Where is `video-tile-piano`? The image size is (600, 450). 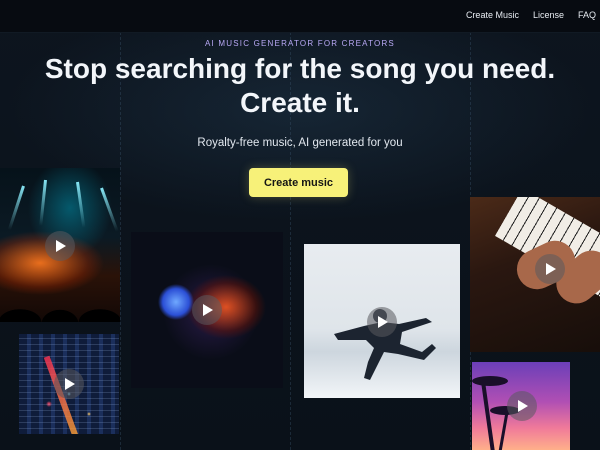
video-tile-piano is located at coordinates (535, 274).